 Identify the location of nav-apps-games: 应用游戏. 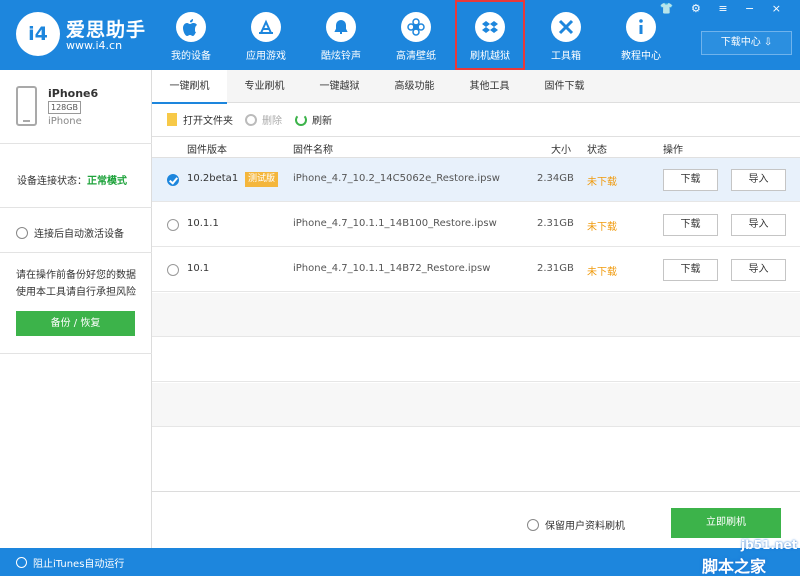
(266, 35).